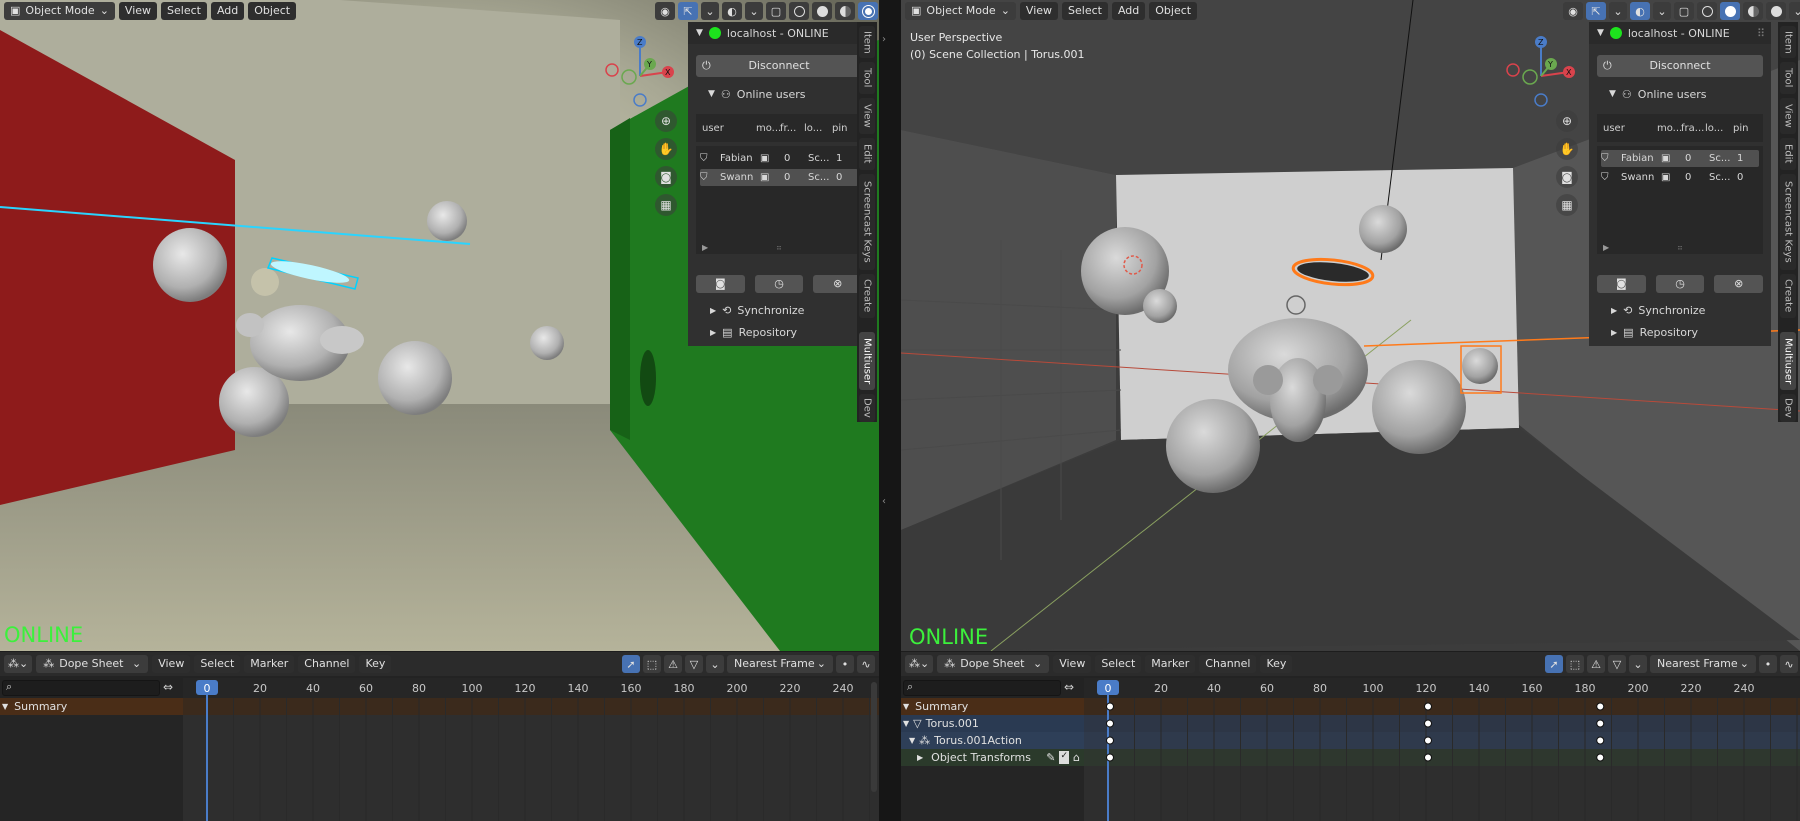 This screenshot has width=1800, height=821. Describe the element at coordinates (269, 664) in the screenshot. I see `left-dope-menu-marker: Marker` at that location.